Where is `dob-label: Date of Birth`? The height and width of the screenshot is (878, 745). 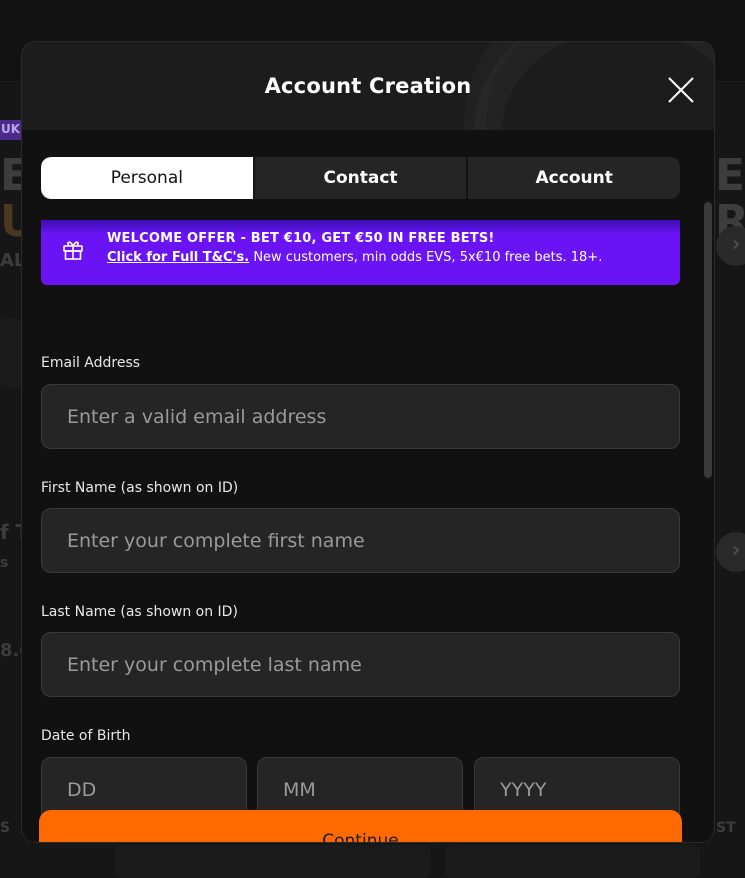 dob-label: Date of Birth is located at coordinates (86, 736).